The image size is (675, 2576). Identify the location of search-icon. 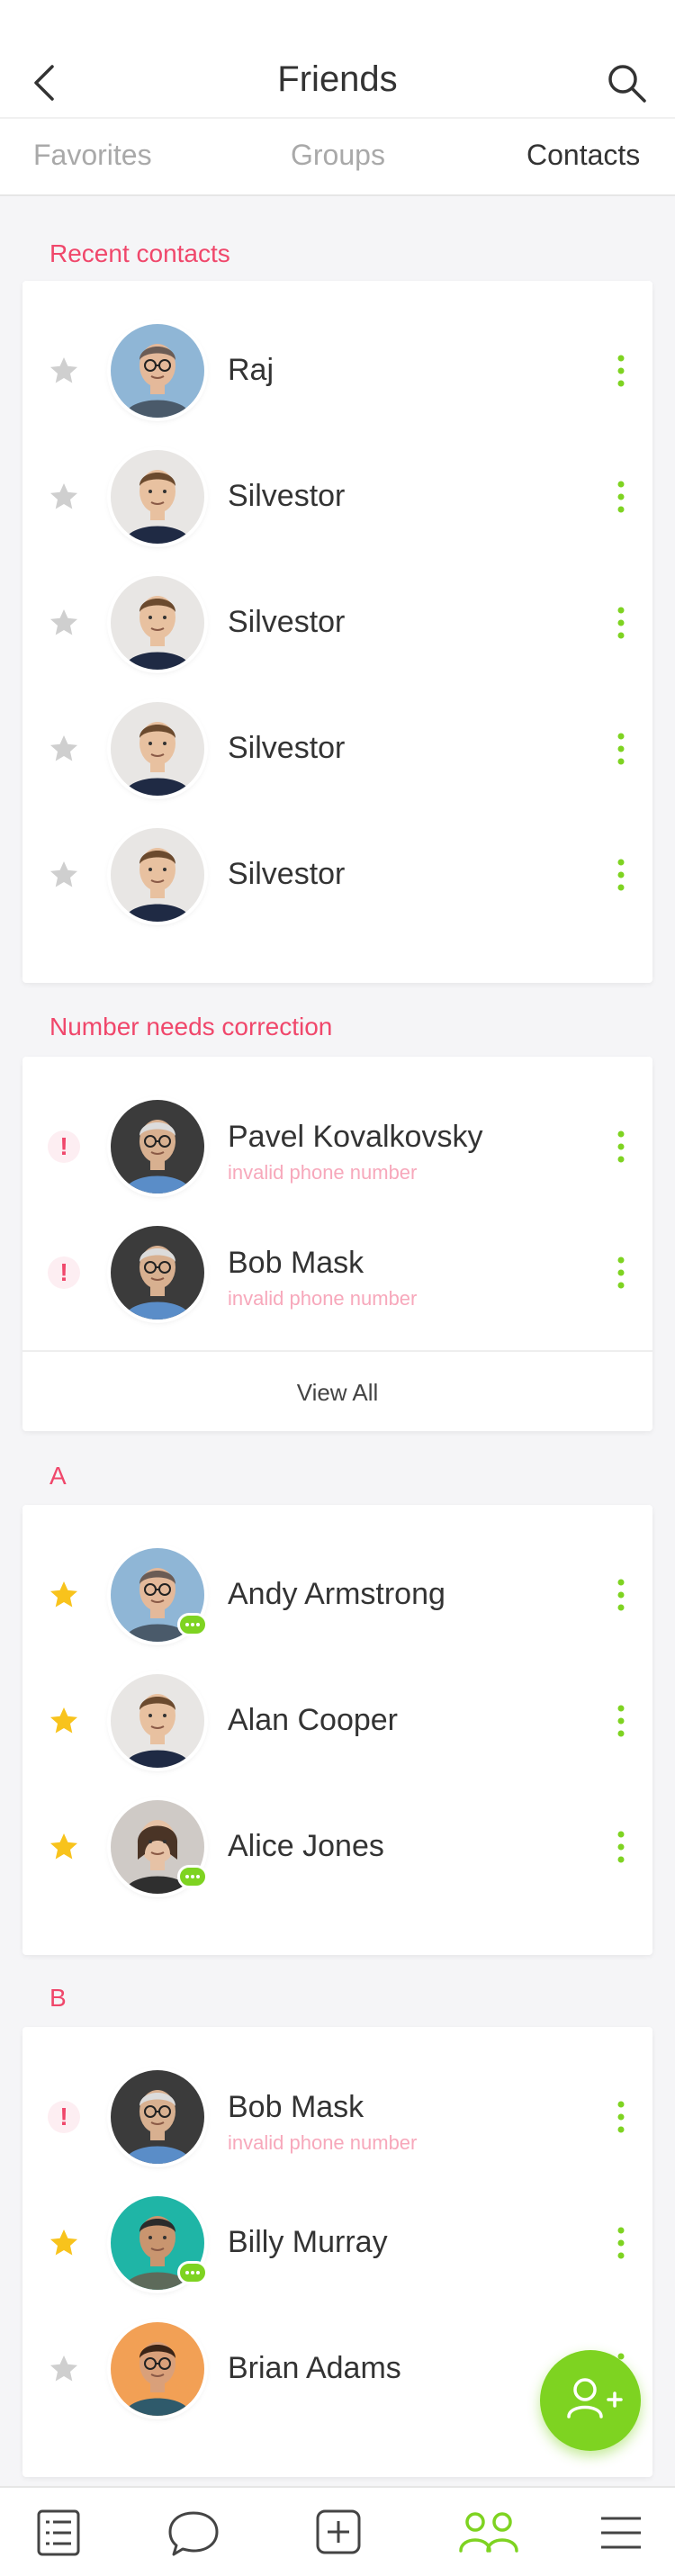
(626, 82).